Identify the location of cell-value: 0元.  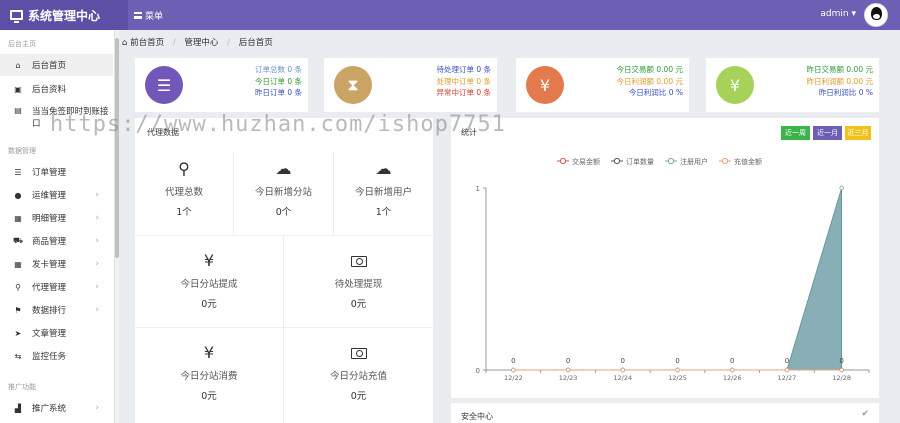
(358, 396).